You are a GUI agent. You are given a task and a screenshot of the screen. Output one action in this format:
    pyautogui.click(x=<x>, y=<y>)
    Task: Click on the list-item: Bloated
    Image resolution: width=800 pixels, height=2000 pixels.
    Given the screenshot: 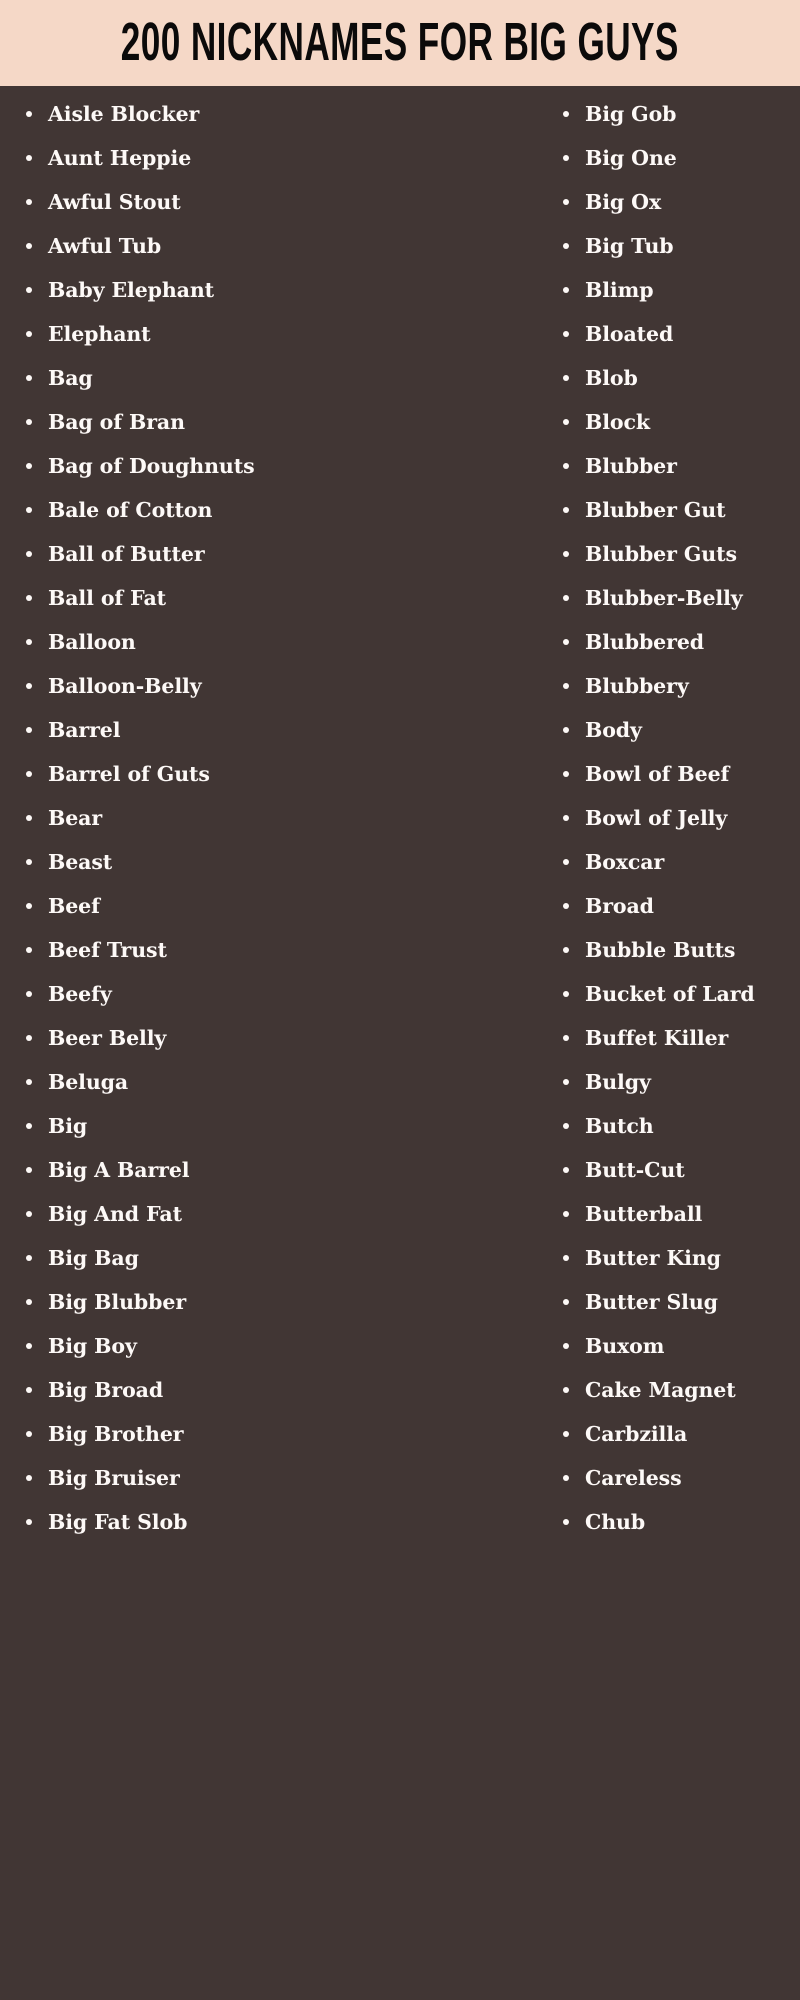 What is the action you would take?
    pyautogui.click(x=681, y=334)
    